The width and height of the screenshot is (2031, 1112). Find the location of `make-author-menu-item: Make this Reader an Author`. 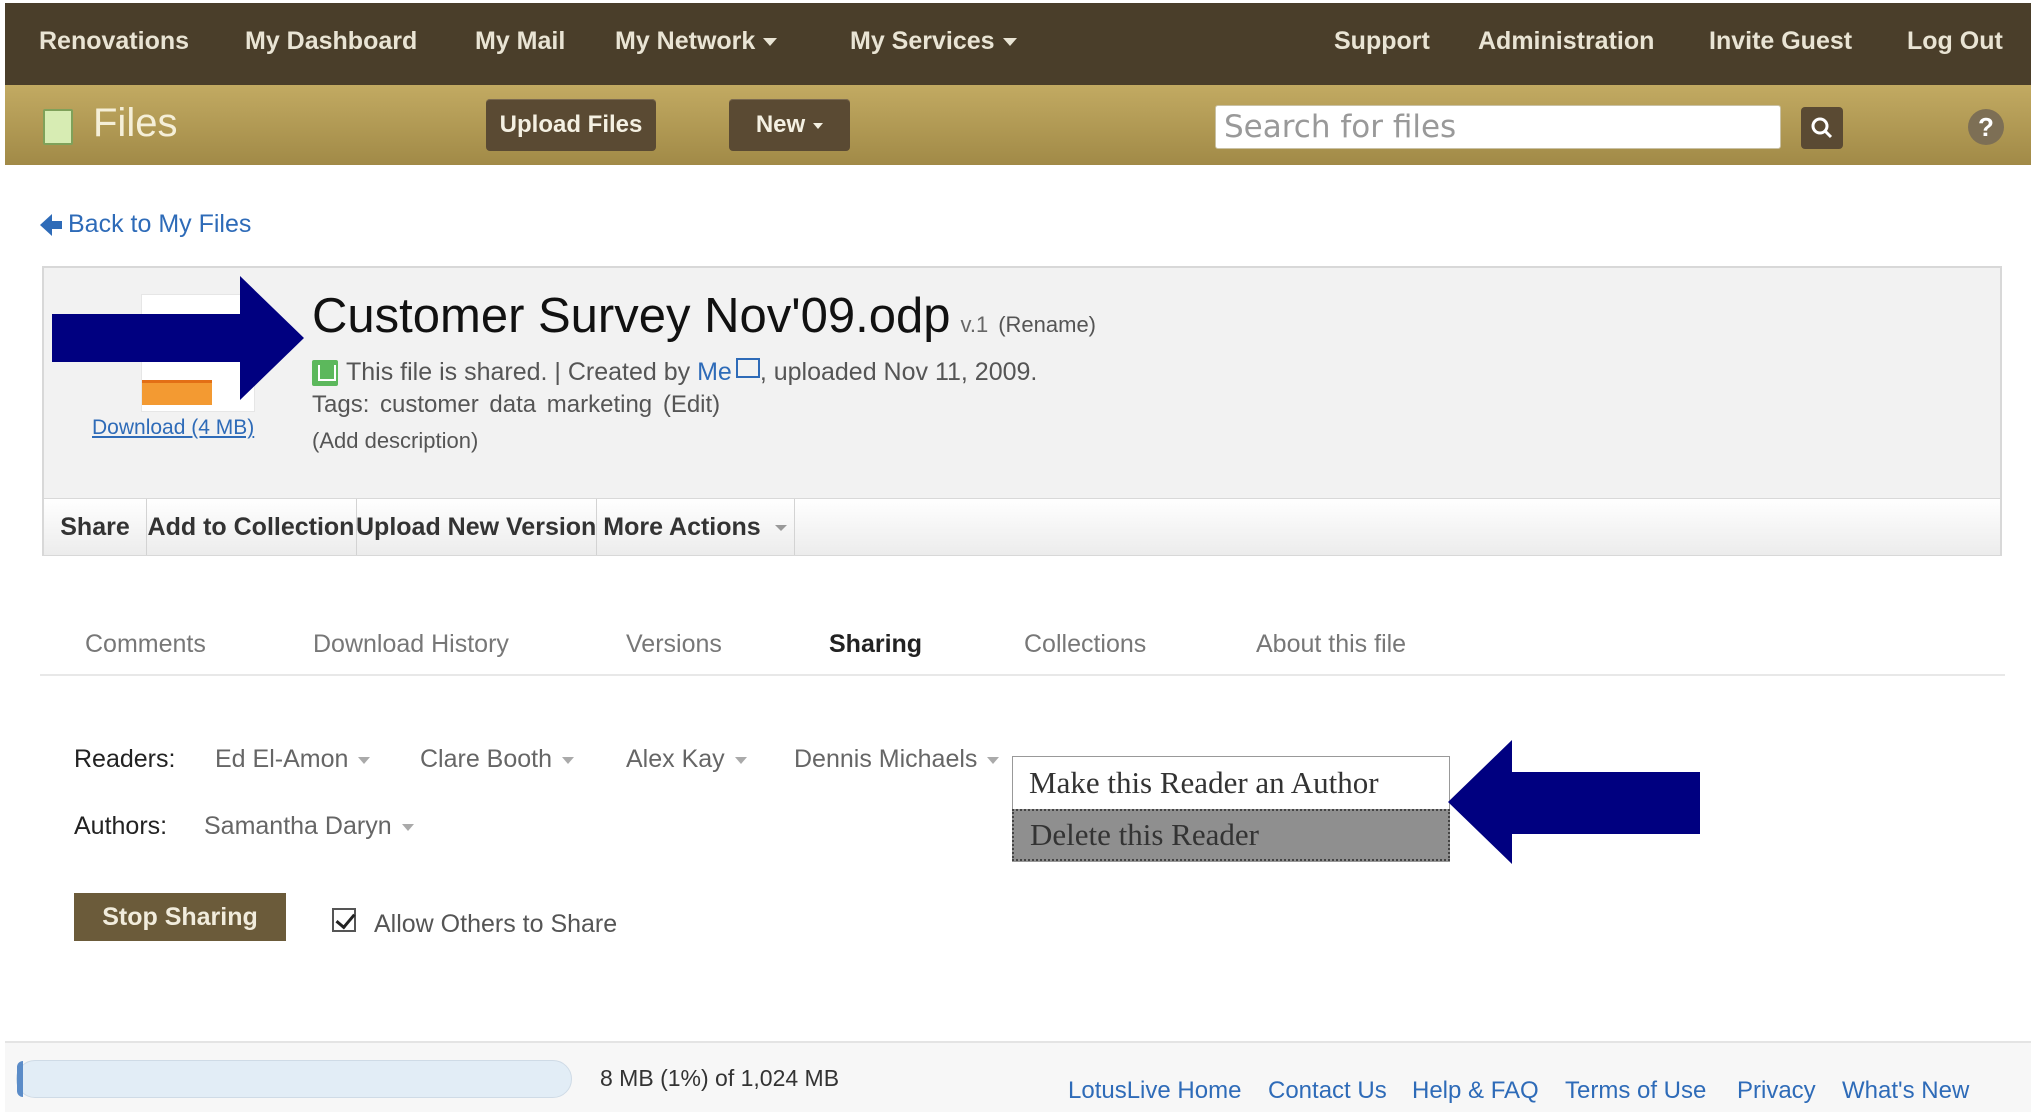

make-author-menu-item: Make this Reader an Author is located at coordinates (1204, 783).